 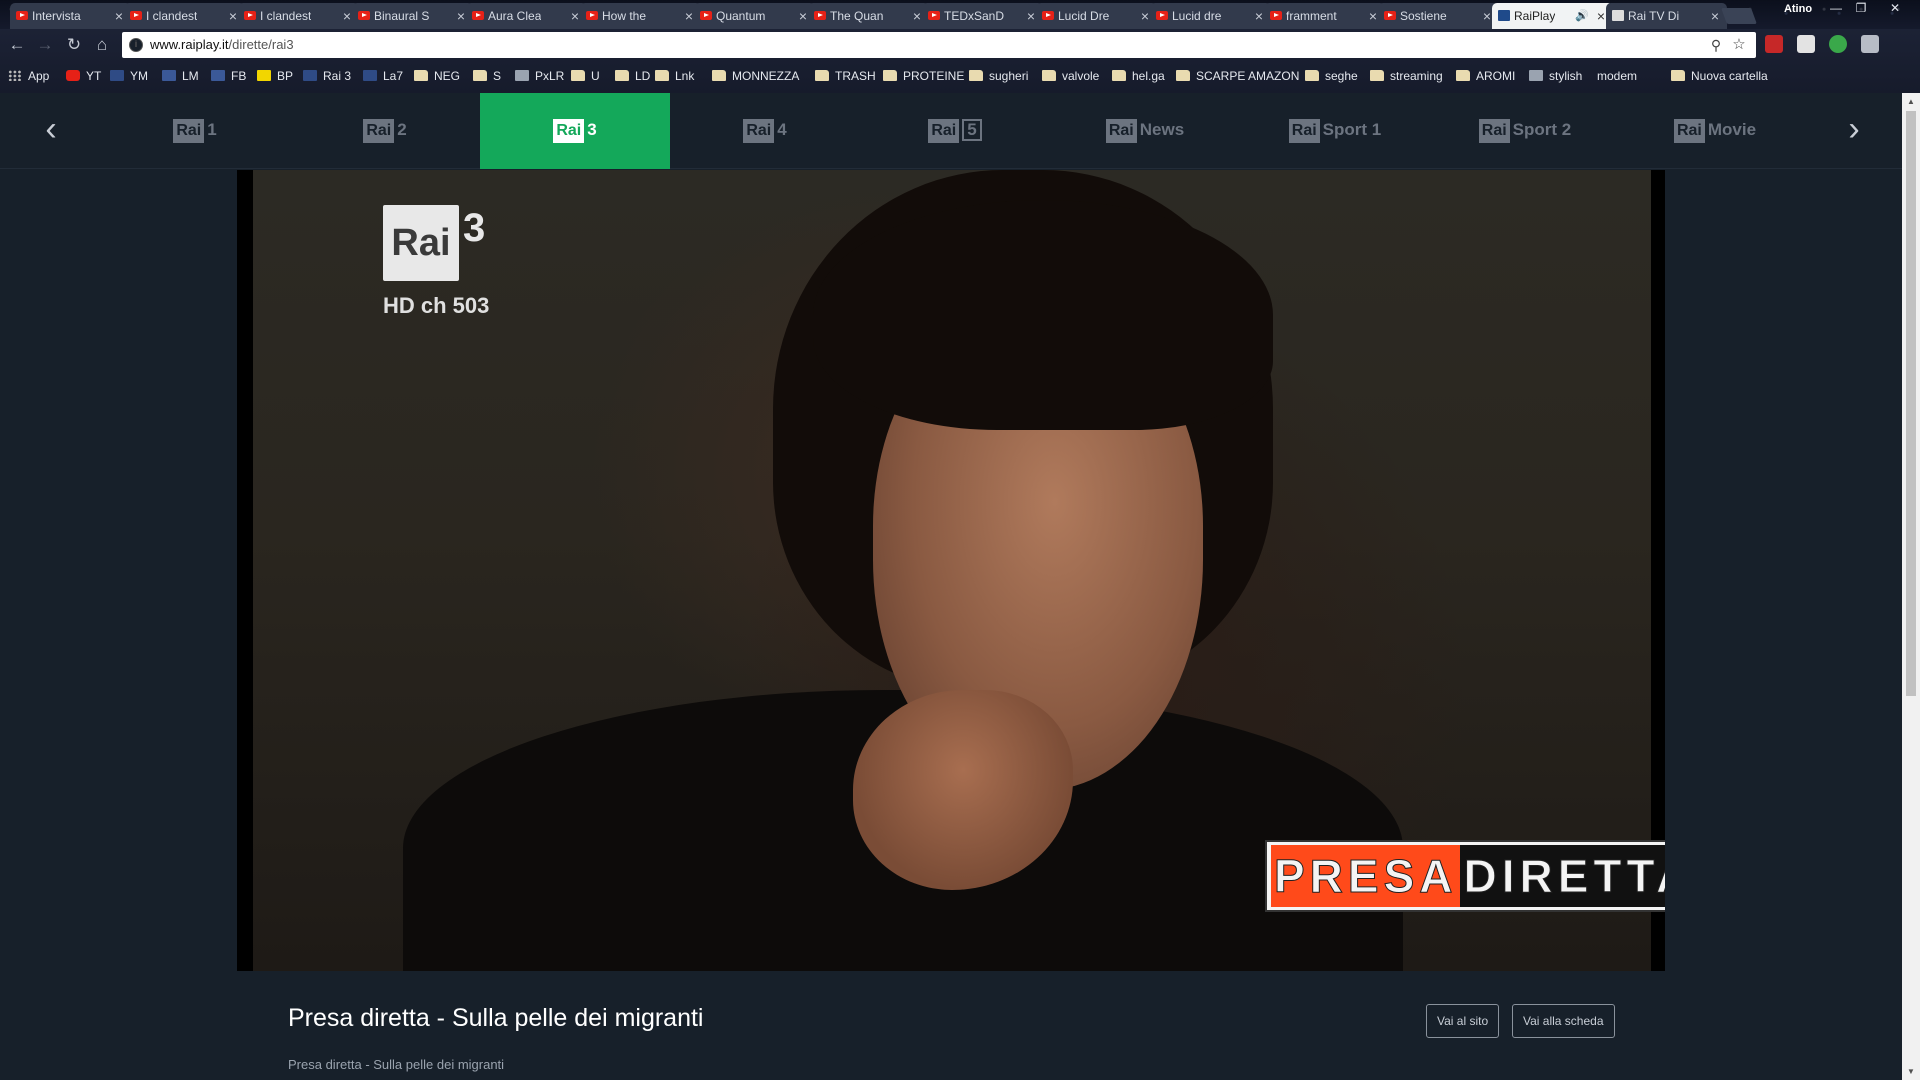 What do you see at coordinates (1911, 1071) in the screenshot?
I see `scroll-down-icon: ▼` at bounding box center [1911, 1071].